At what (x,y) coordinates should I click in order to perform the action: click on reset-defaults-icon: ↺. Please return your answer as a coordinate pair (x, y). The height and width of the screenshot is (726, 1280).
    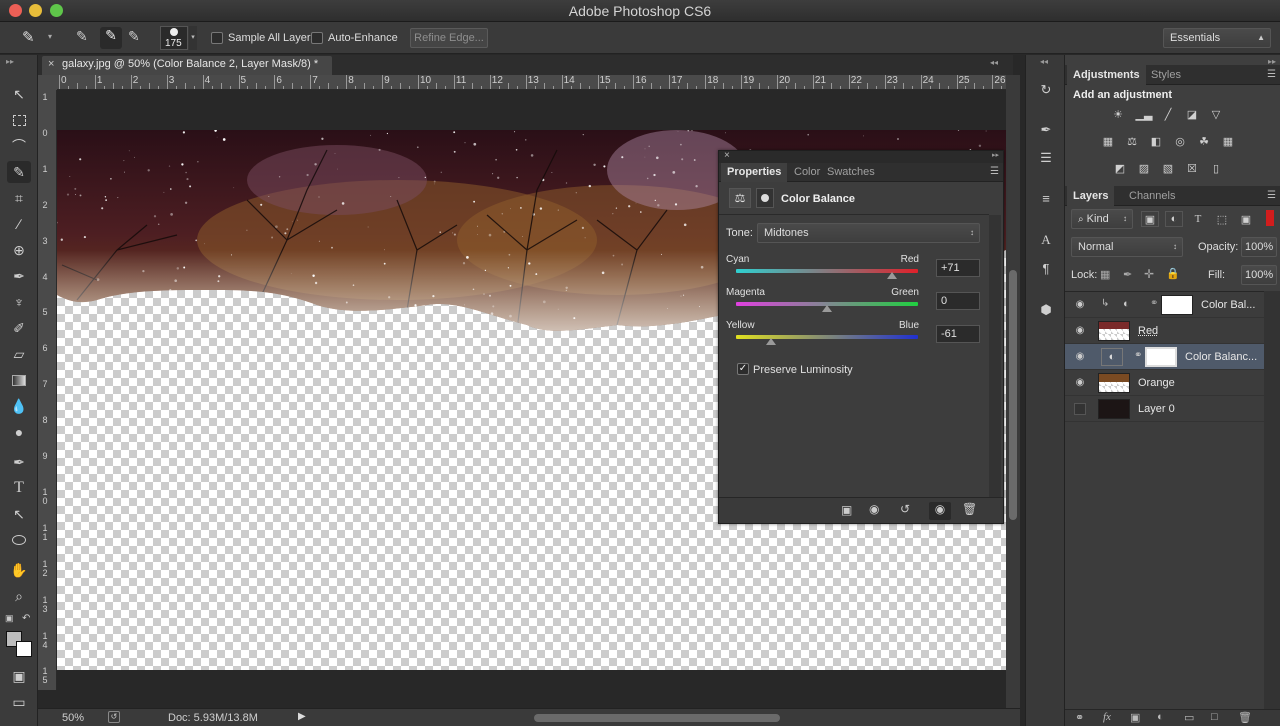
    Looking at the image, I should click on (905, 509).